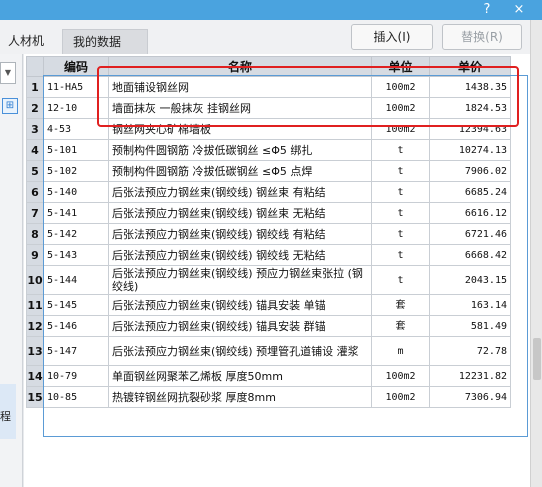  I want to click on tree-icon: ⊞, so click(10, 106).